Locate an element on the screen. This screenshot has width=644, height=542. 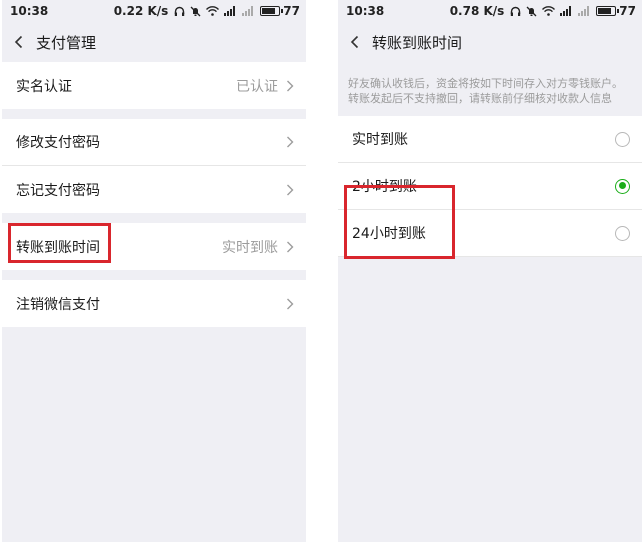
row-label: 注销微信支付 is located at coordinates (58, 304).